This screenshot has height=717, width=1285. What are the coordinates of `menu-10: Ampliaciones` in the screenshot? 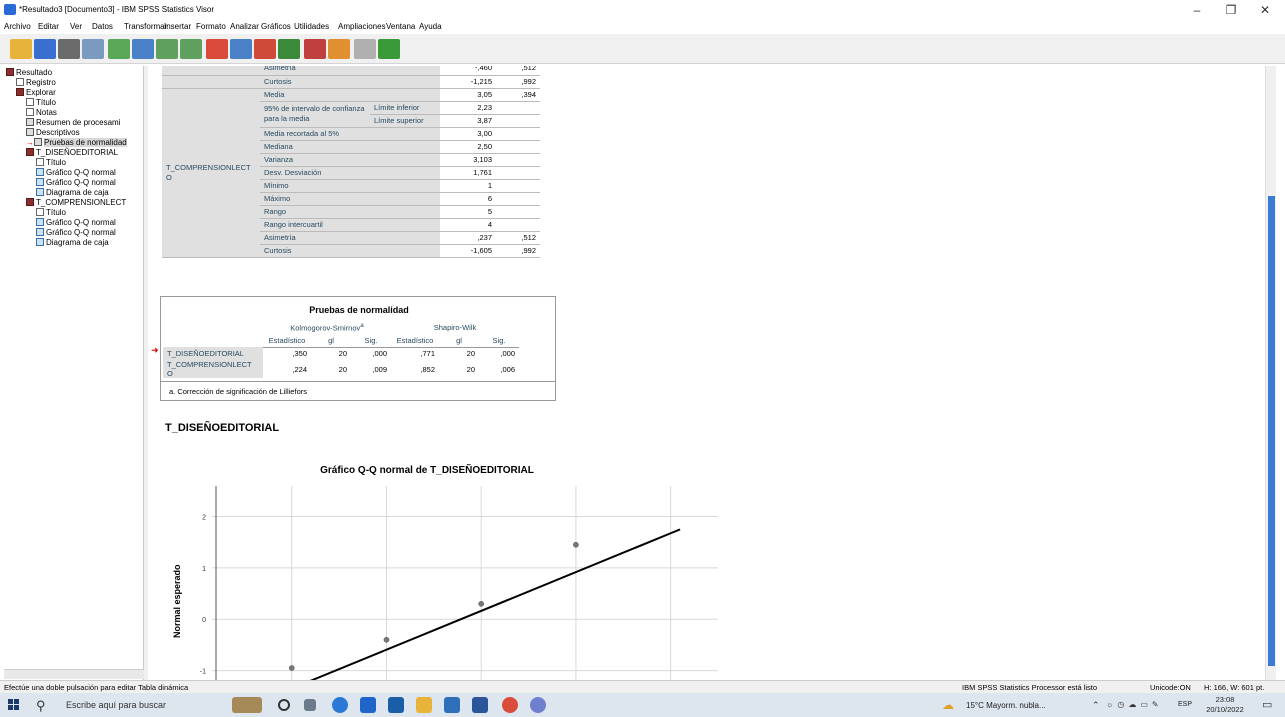 It's located at (362, 26).